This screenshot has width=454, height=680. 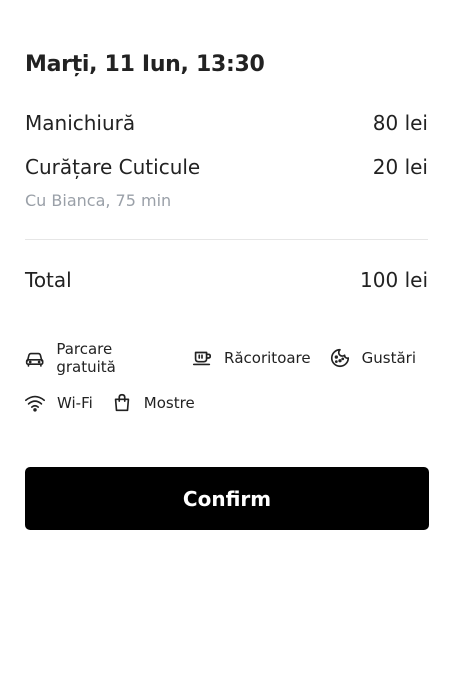 I want to click on cookie-icon, so click(x=339, y=358).